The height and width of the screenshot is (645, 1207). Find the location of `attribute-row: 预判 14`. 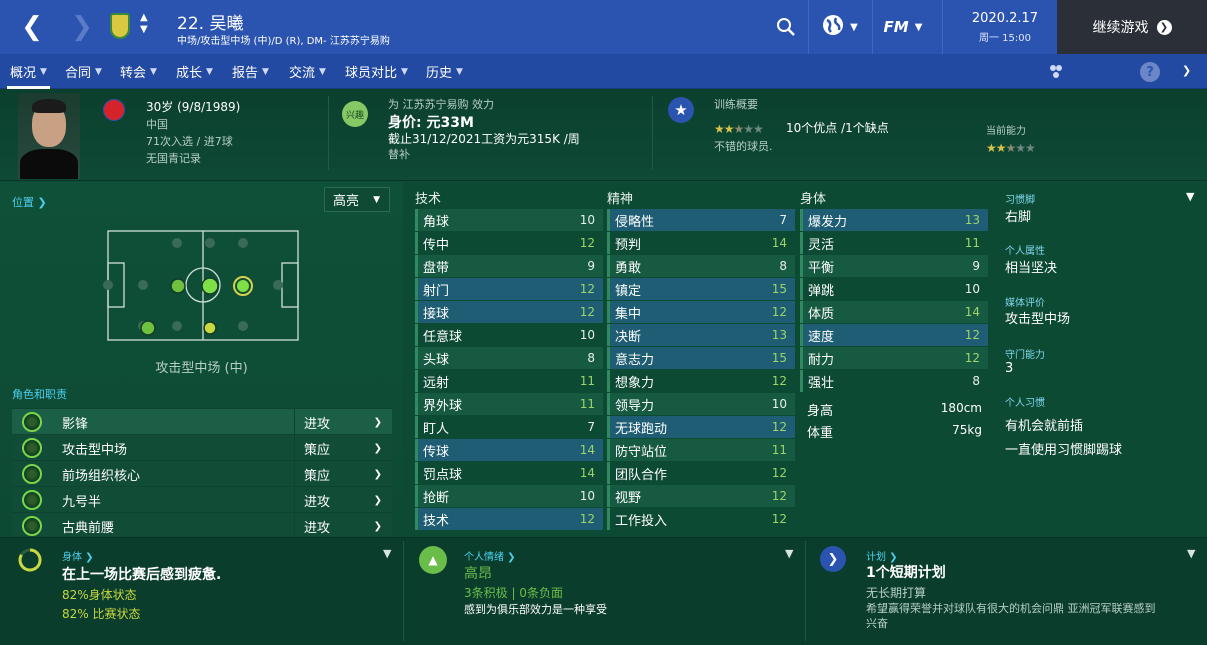

attribute-row: 预判 14 is located at coordinates (701, 243).